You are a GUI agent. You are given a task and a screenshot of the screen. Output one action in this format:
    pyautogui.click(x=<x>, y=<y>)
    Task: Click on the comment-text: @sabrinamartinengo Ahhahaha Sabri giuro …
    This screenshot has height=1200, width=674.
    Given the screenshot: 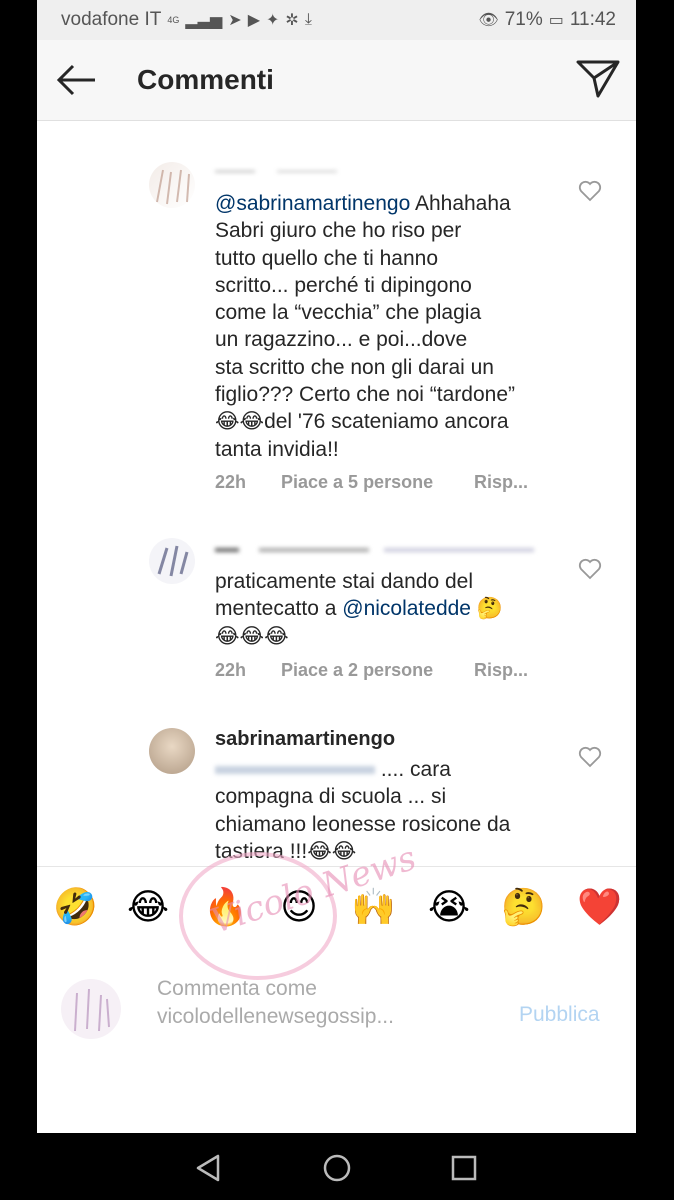 What is the action you would take?
    pyautogui.click(x=390, y=326)
    